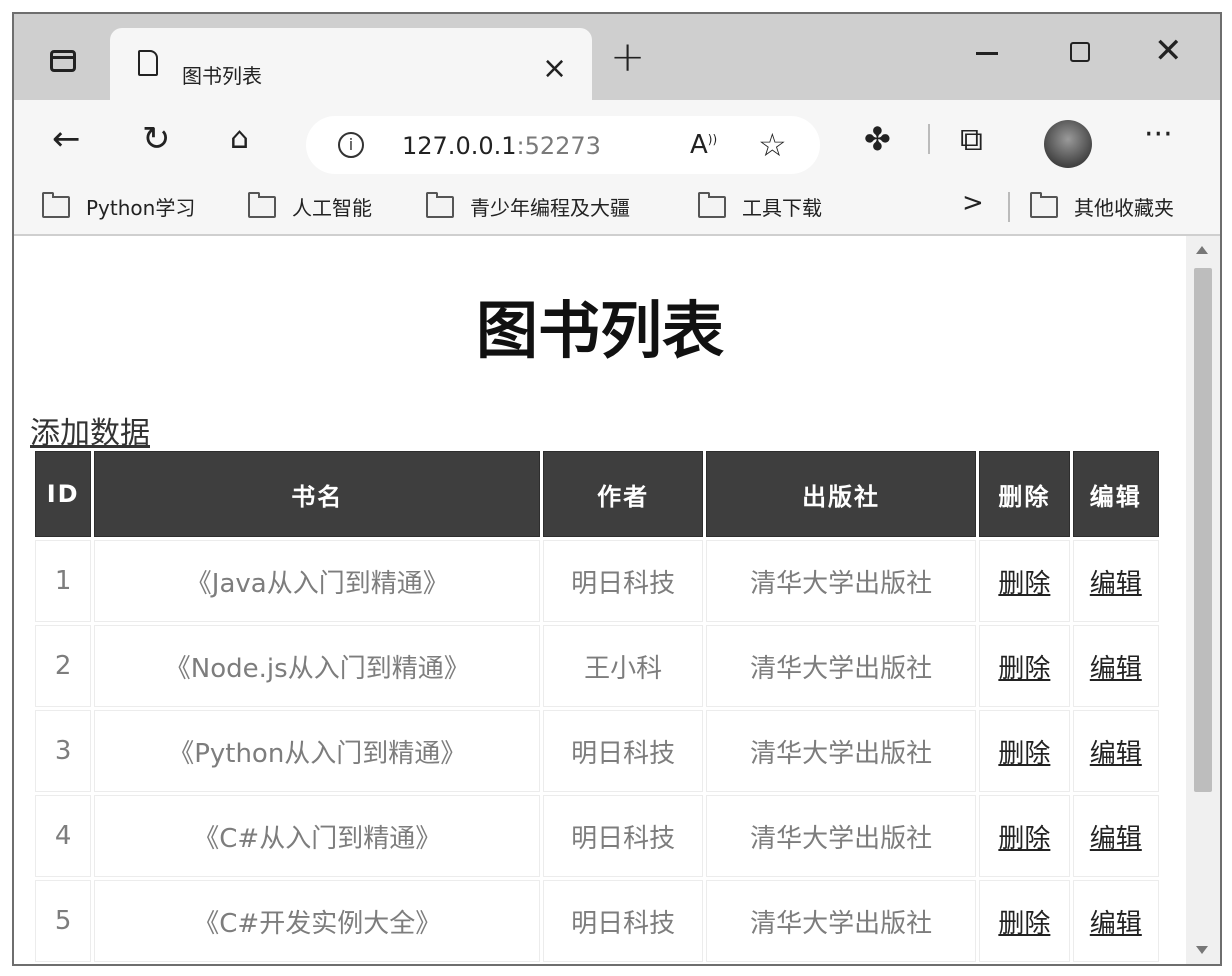  Describe the element at coordinates (148, 63) in the screenshot. I see `page-icon` at that location.